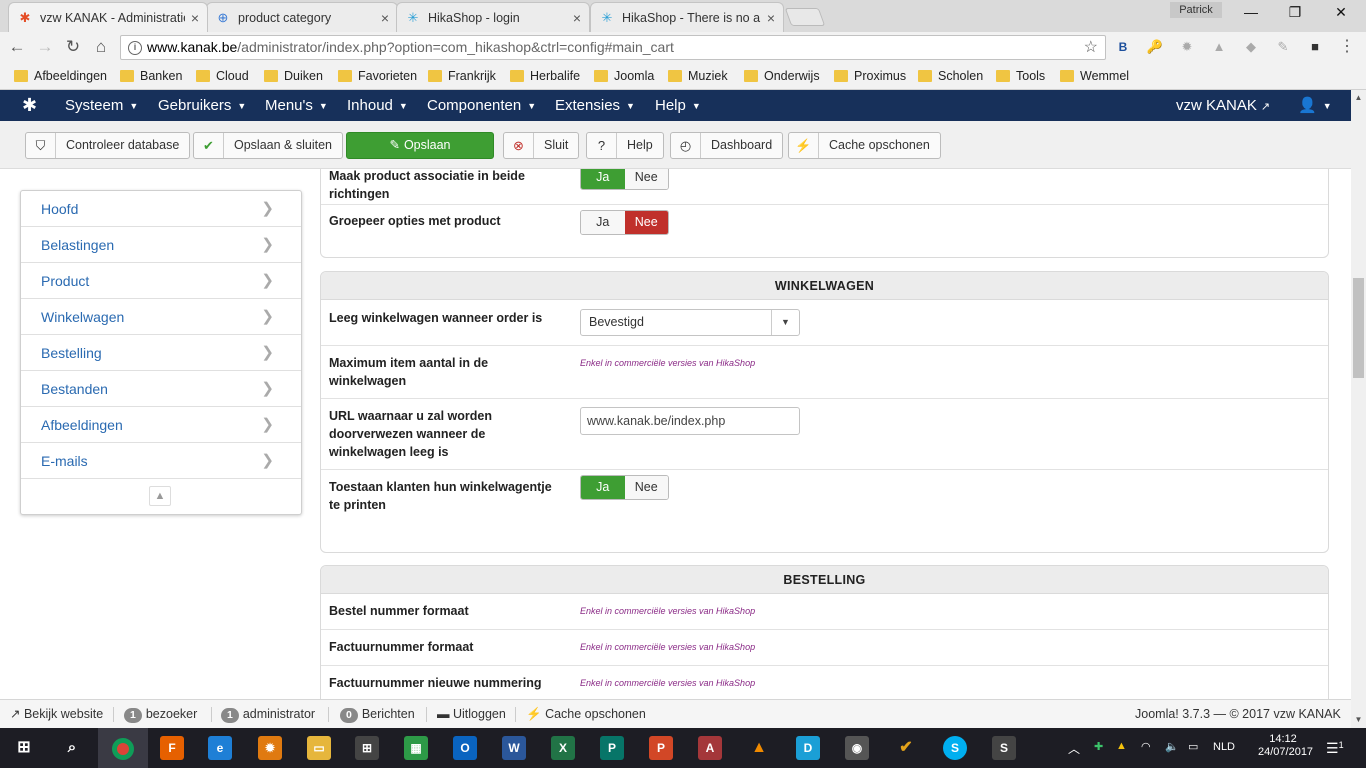  What do you see at coordinates (161, 317) in the screenshot?
I see `sidebar-item-winkelwagen: Winkelwagen ❯` at bounding box center [161, 317].